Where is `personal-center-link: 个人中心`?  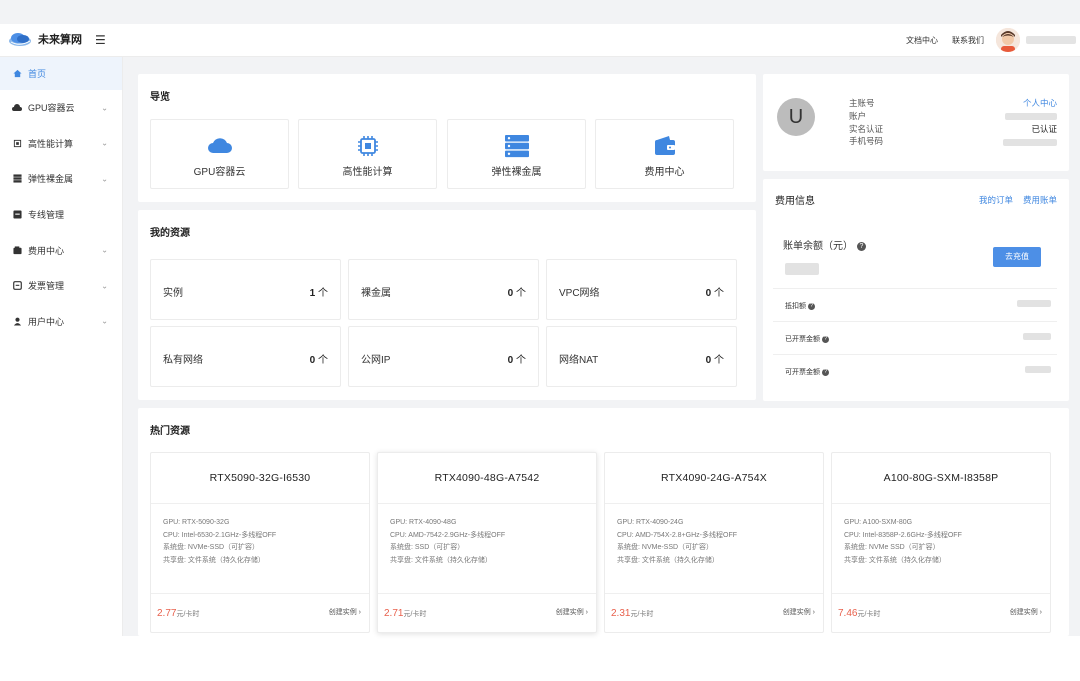 personal-center-link: 个人中心 is located at coordinates (1040, 103).